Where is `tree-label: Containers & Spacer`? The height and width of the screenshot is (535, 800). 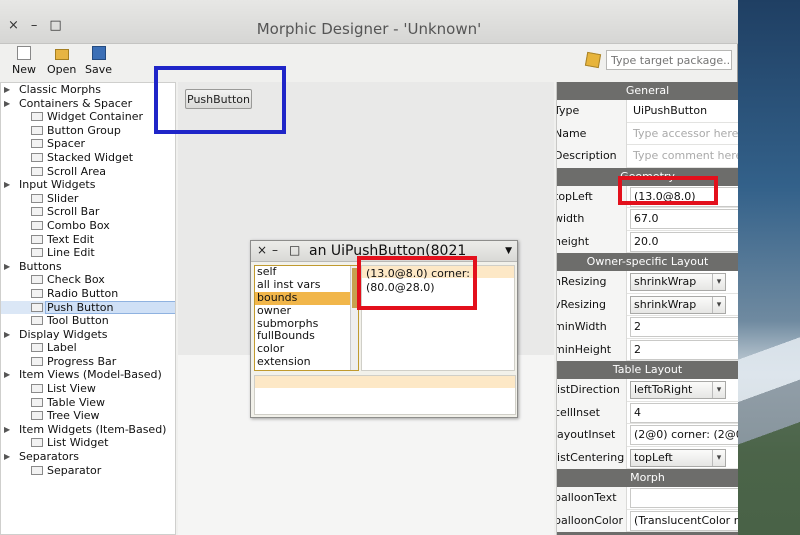 tree-label: Containers & Spacer is located at coordinates (76, 103).